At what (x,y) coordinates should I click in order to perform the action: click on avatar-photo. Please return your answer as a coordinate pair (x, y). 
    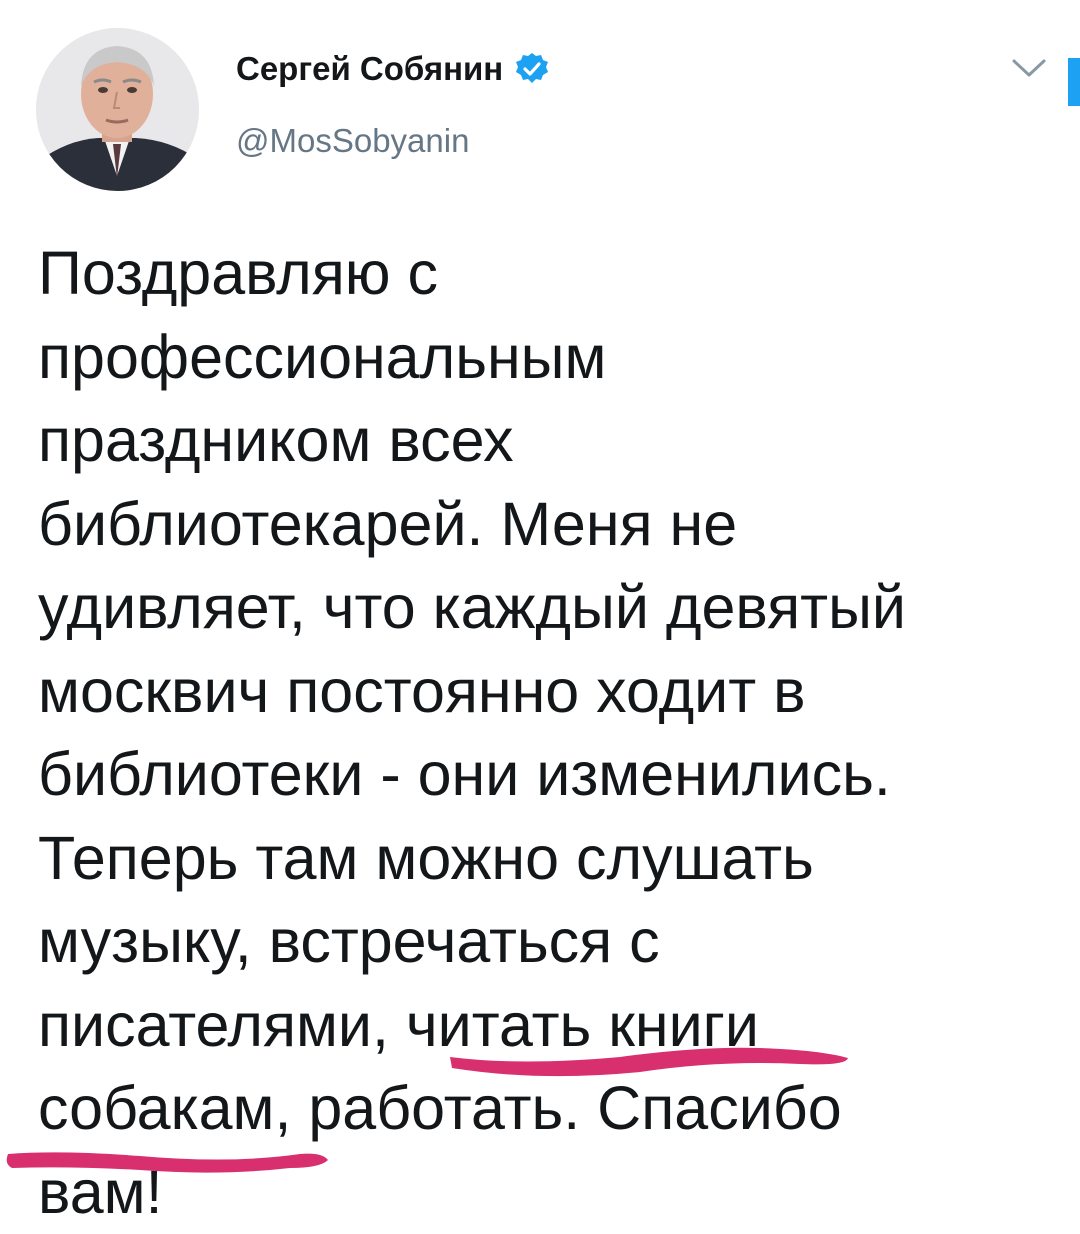
    Looking at the image, I should click on (117, 109).